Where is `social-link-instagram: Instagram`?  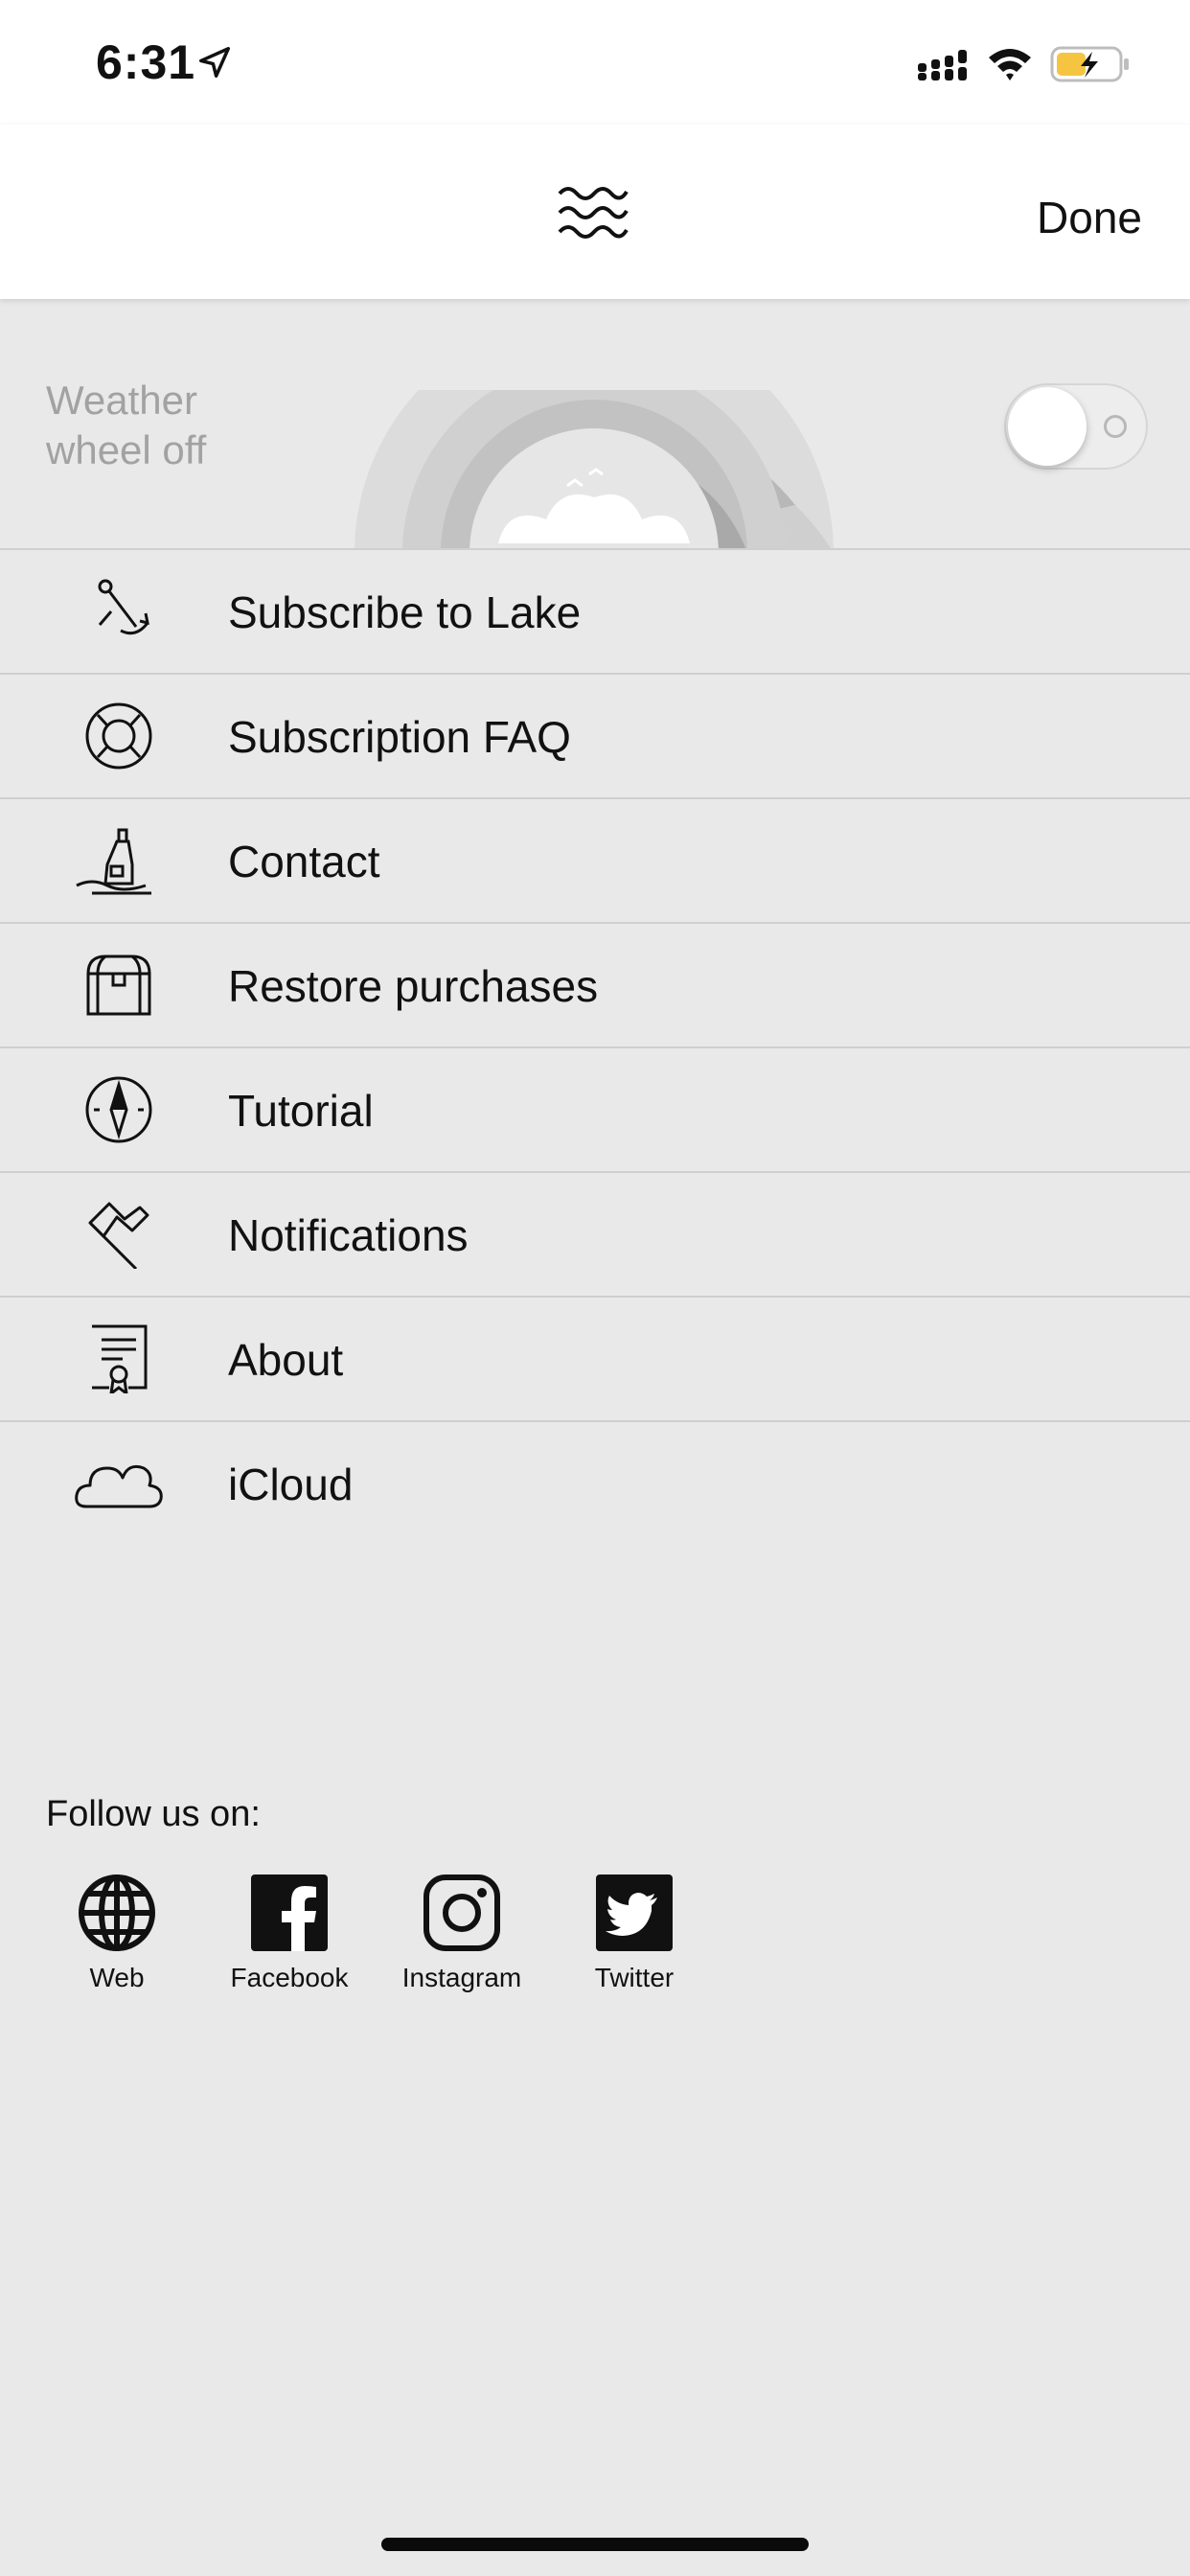
social-link-instagram: Instagram is located at coordinates (462, 1938).